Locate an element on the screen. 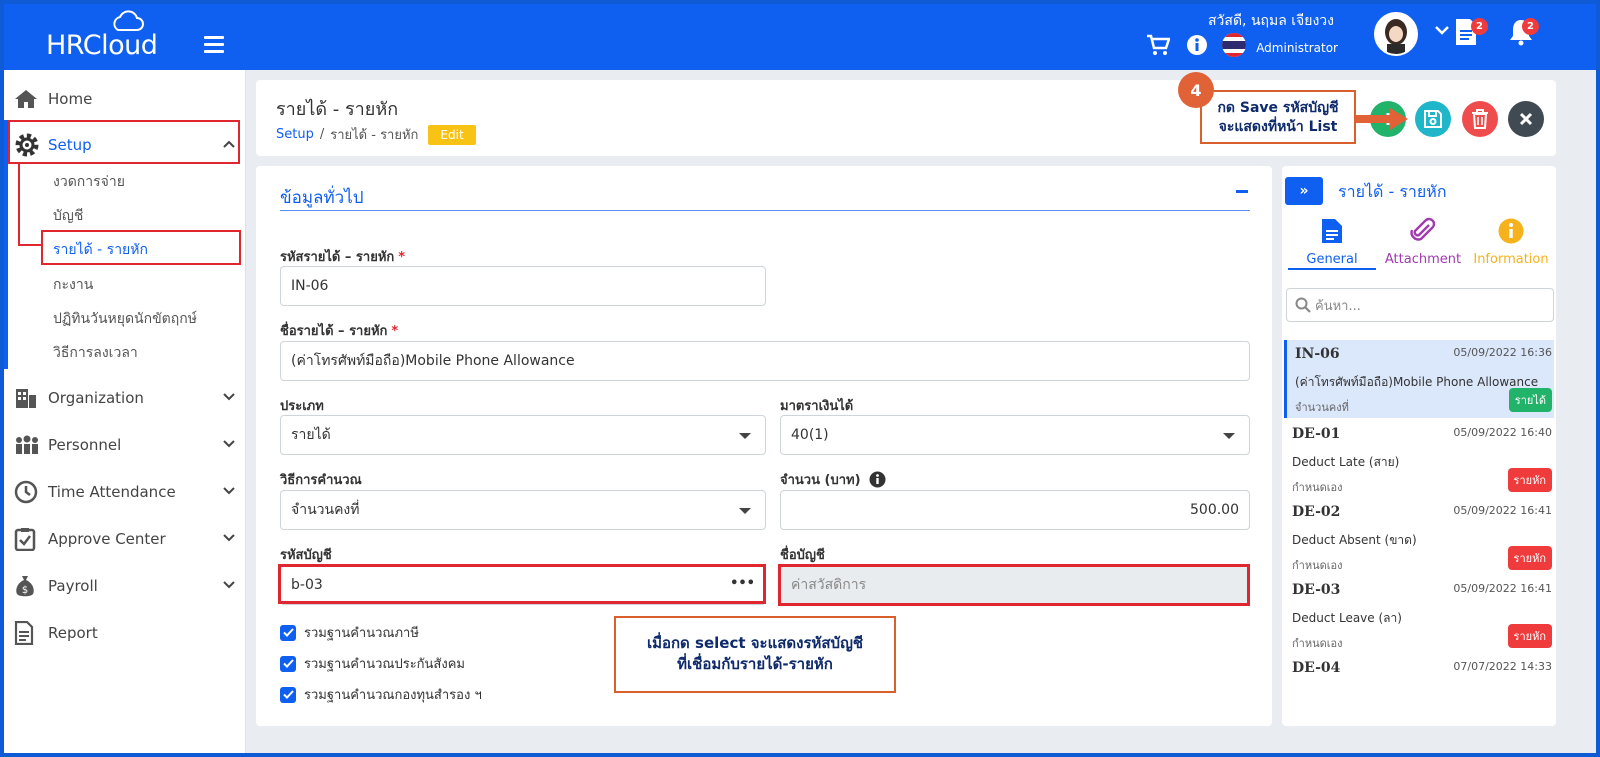 This screenshot has height=757, width=1600. amount-label: จำนวน (บาท) is located at coordinates (833, 479).